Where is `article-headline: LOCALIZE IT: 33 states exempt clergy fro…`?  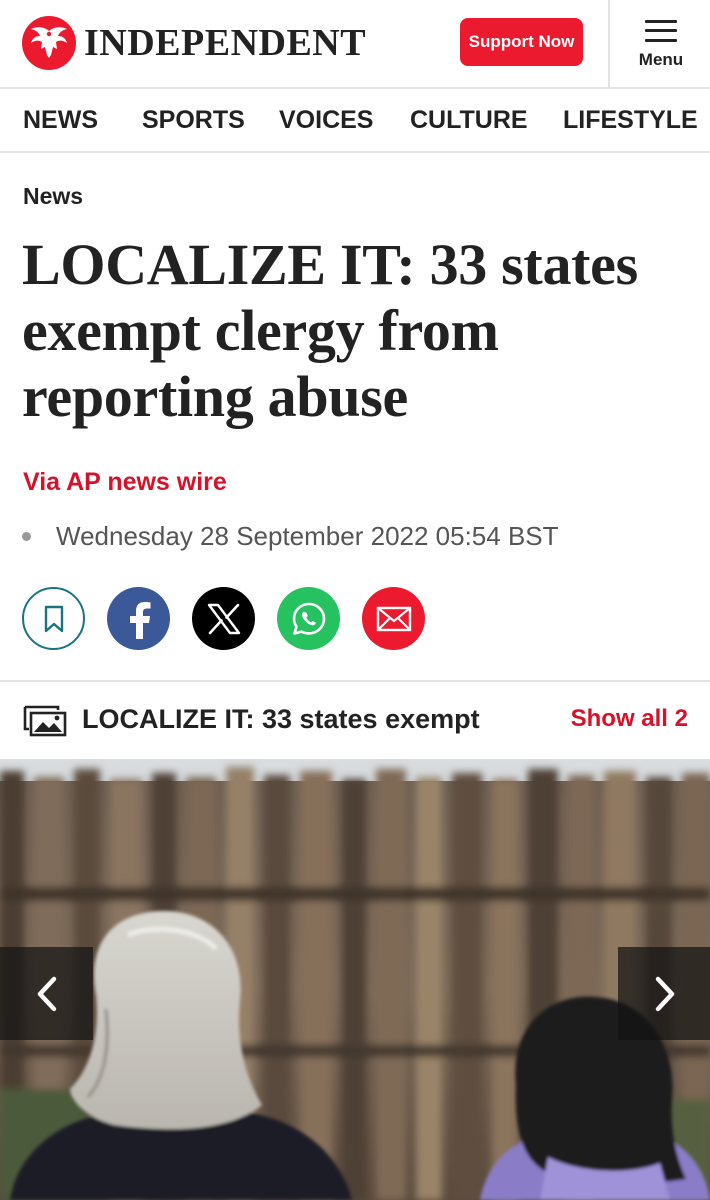 article-headline: LOCALIZE IT: 33 states exempt clergy fro… is located at coordinates (330, 330).